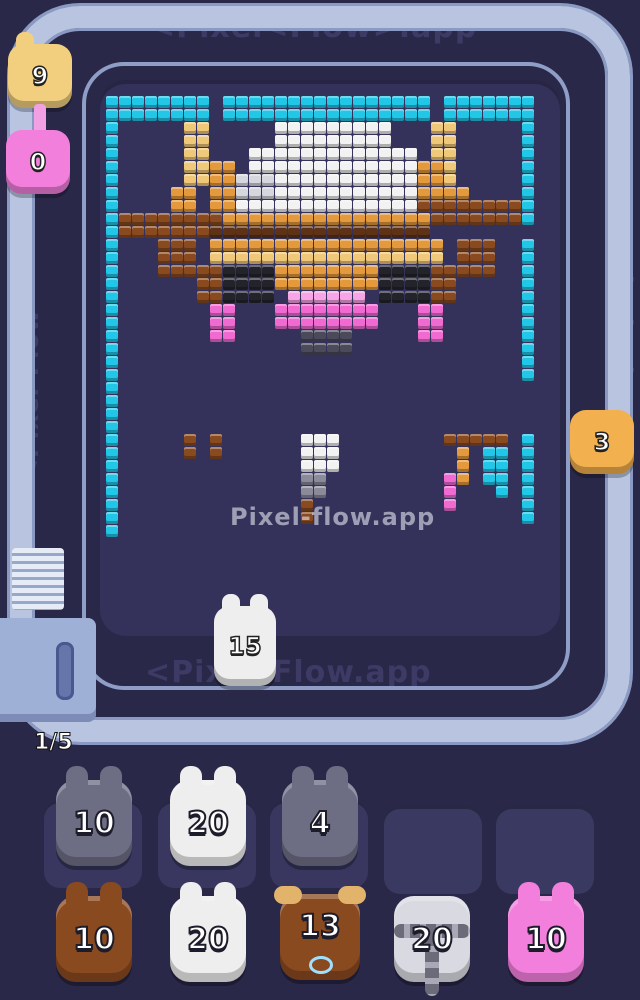  Describe the element at coordinates (546, 932) in the screenshot. I see `queue-unit-pink: 10` at that location.